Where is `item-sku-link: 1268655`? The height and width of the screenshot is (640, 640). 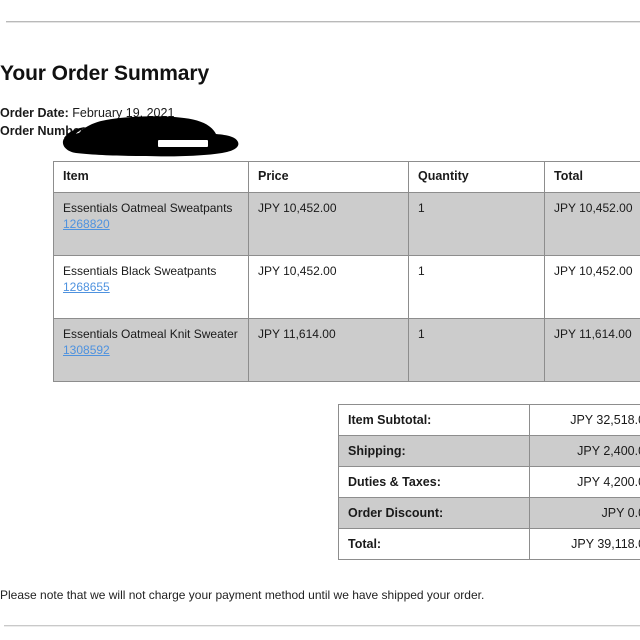
item-sku-link: 1268655 is located at coordinates (86, 287).